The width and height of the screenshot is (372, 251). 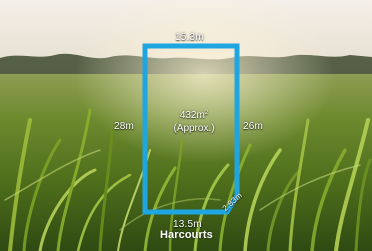 I want to click on area-label: 432m2 (Approx.), so click(x=194, y=122).